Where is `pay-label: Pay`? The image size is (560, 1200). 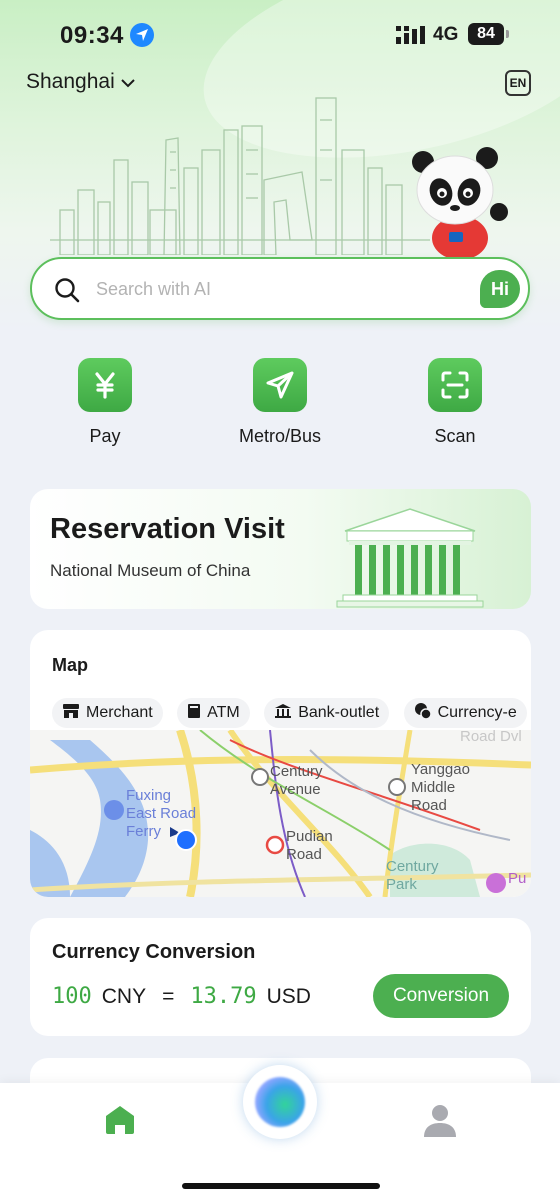
pay-label: Pay is located at coordinates (105, 436).